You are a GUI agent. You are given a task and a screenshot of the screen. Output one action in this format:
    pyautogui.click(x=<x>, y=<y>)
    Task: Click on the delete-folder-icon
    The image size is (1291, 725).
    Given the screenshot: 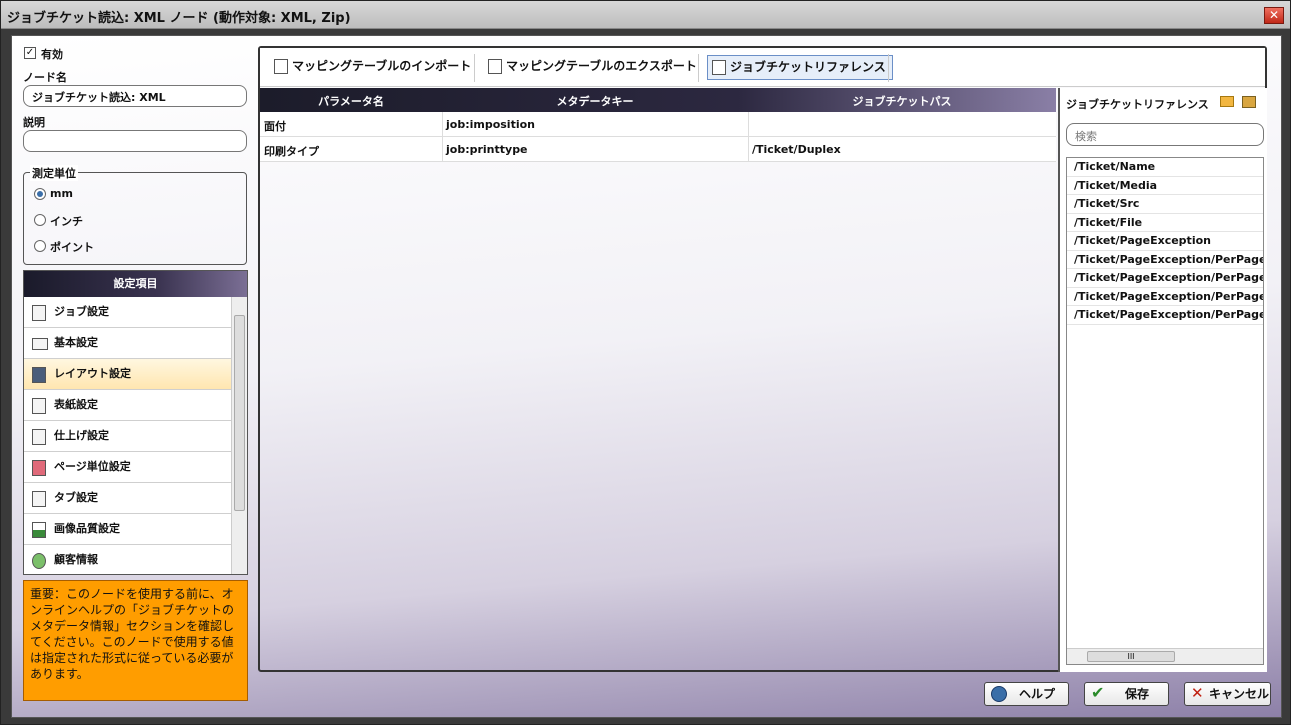 What is the action you would take?
    pyautogui.click(x=1249, y=102)
    